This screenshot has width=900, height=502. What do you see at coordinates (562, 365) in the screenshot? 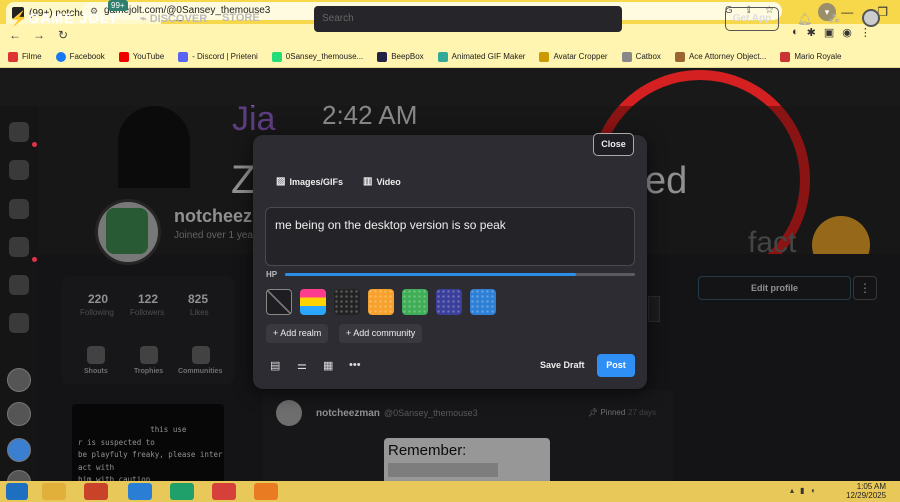
I see `save-draft-button: Save Draft` at bounding box center [562, 365].